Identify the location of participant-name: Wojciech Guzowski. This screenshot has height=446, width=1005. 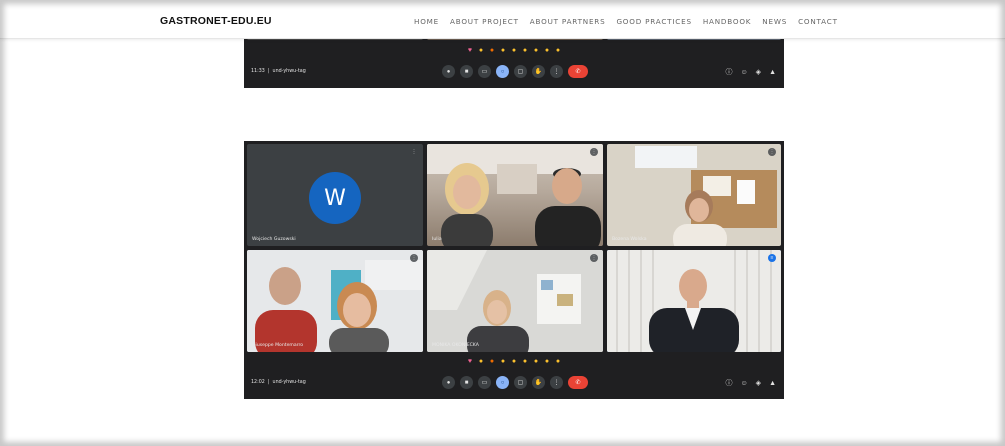
(274, 239).